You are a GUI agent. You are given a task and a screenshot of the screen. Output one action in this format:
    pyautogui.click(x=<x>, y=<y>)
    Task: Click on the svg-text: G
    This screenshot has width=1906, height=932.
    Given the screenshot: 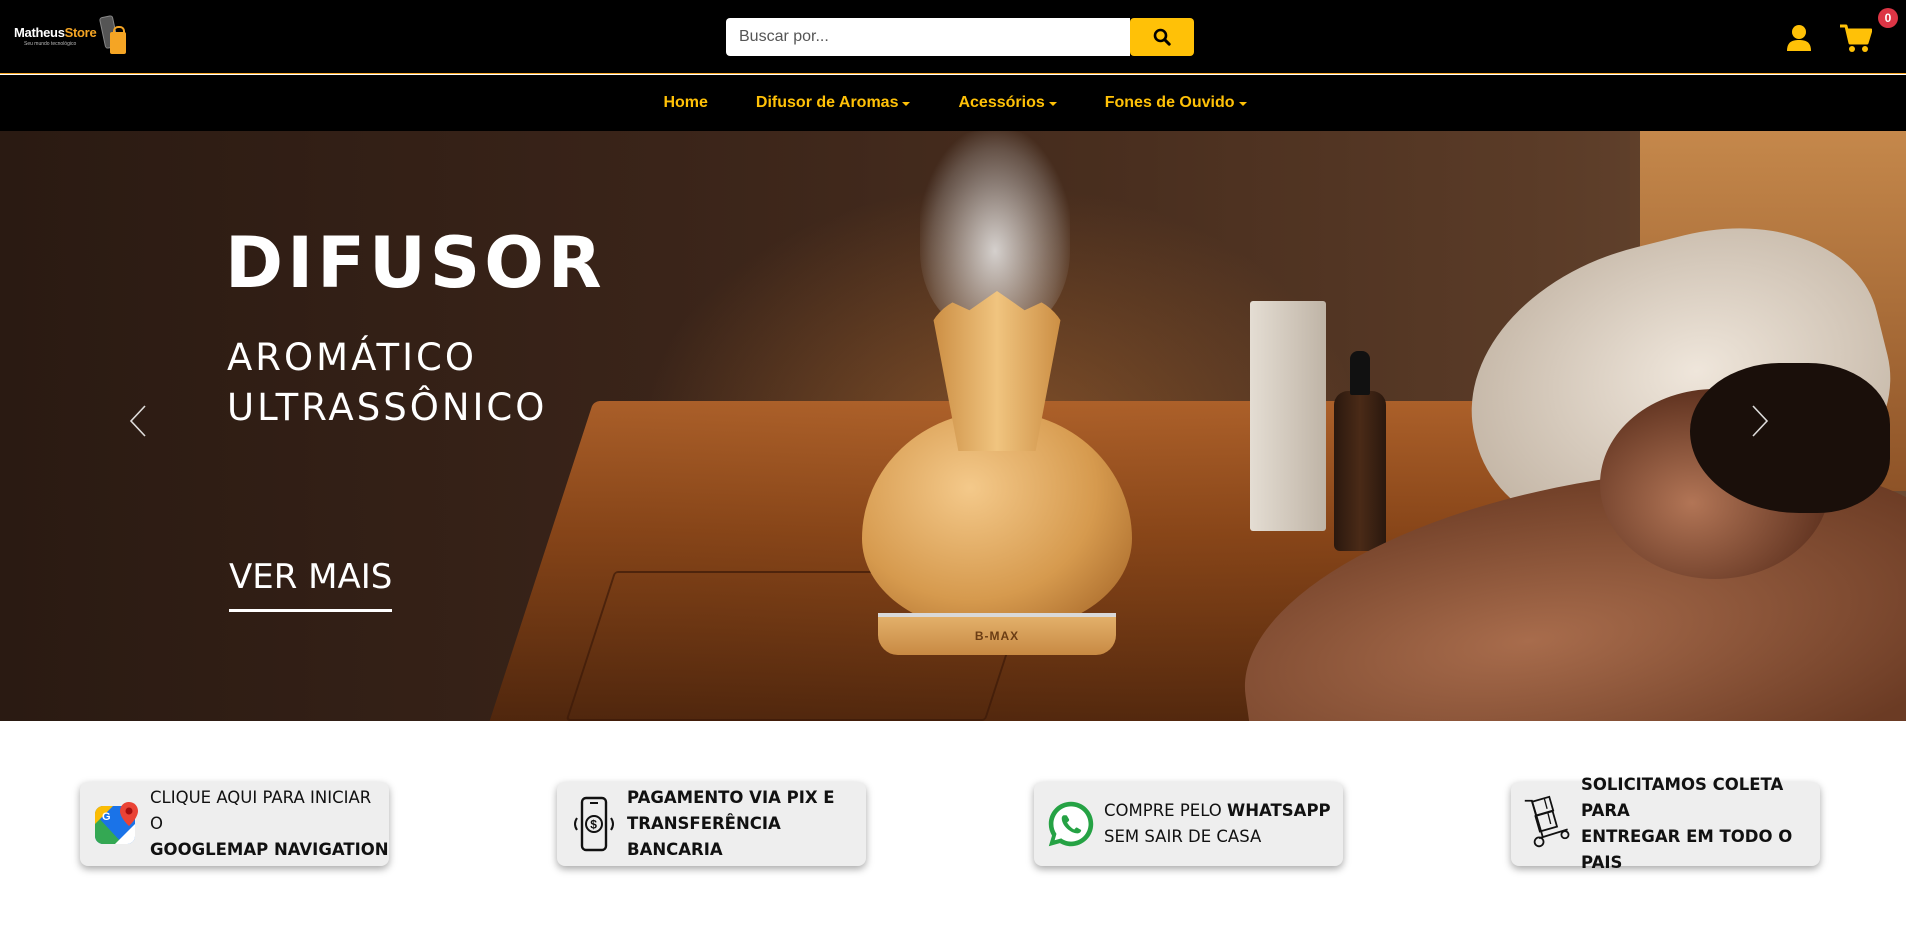 What is the action you would take?
    pyautogui.click(x=106, y=817)
    